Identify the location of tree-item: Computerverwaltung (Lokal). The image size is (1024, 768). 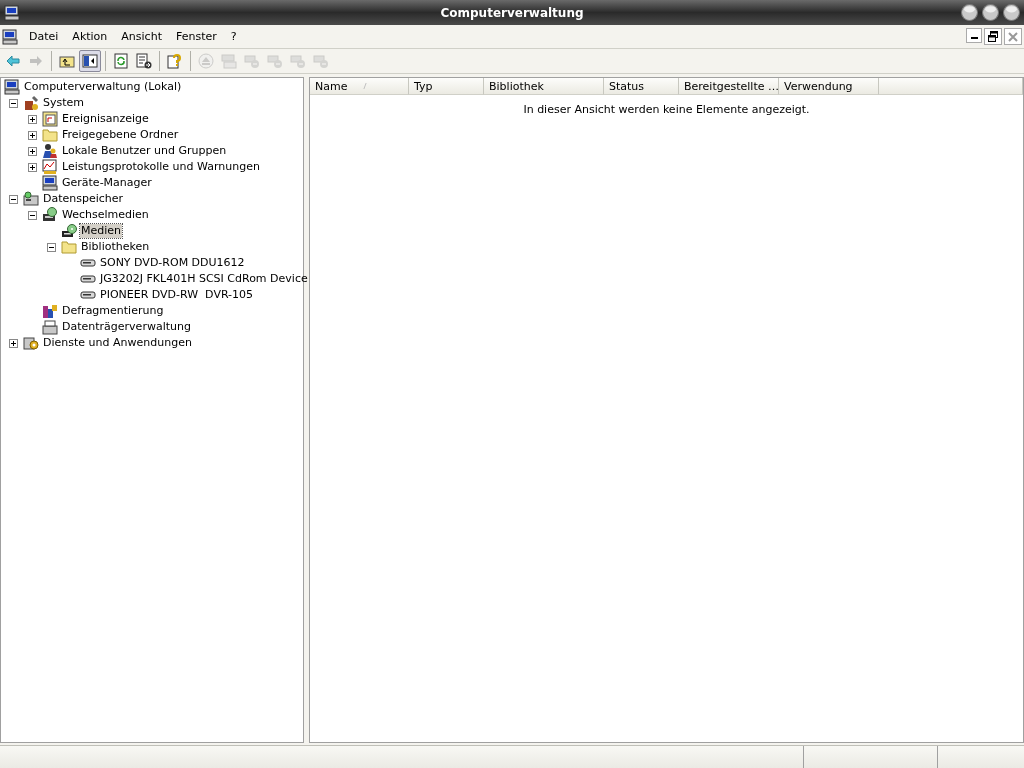
(103, 87).